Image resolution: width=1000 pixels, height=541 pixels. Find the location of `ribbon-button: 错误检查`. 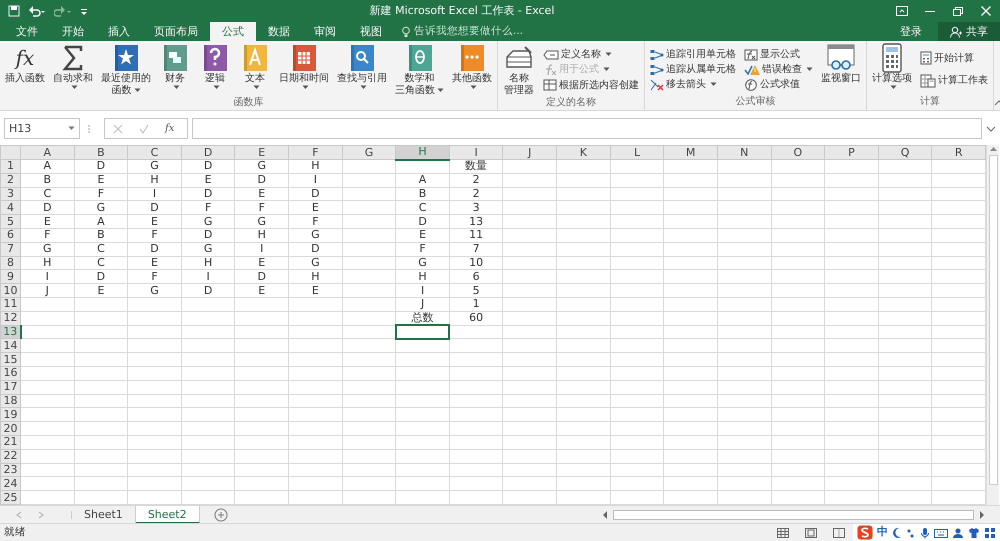

ribbon-button: 错误检查 is located at coordinates (778, 69).